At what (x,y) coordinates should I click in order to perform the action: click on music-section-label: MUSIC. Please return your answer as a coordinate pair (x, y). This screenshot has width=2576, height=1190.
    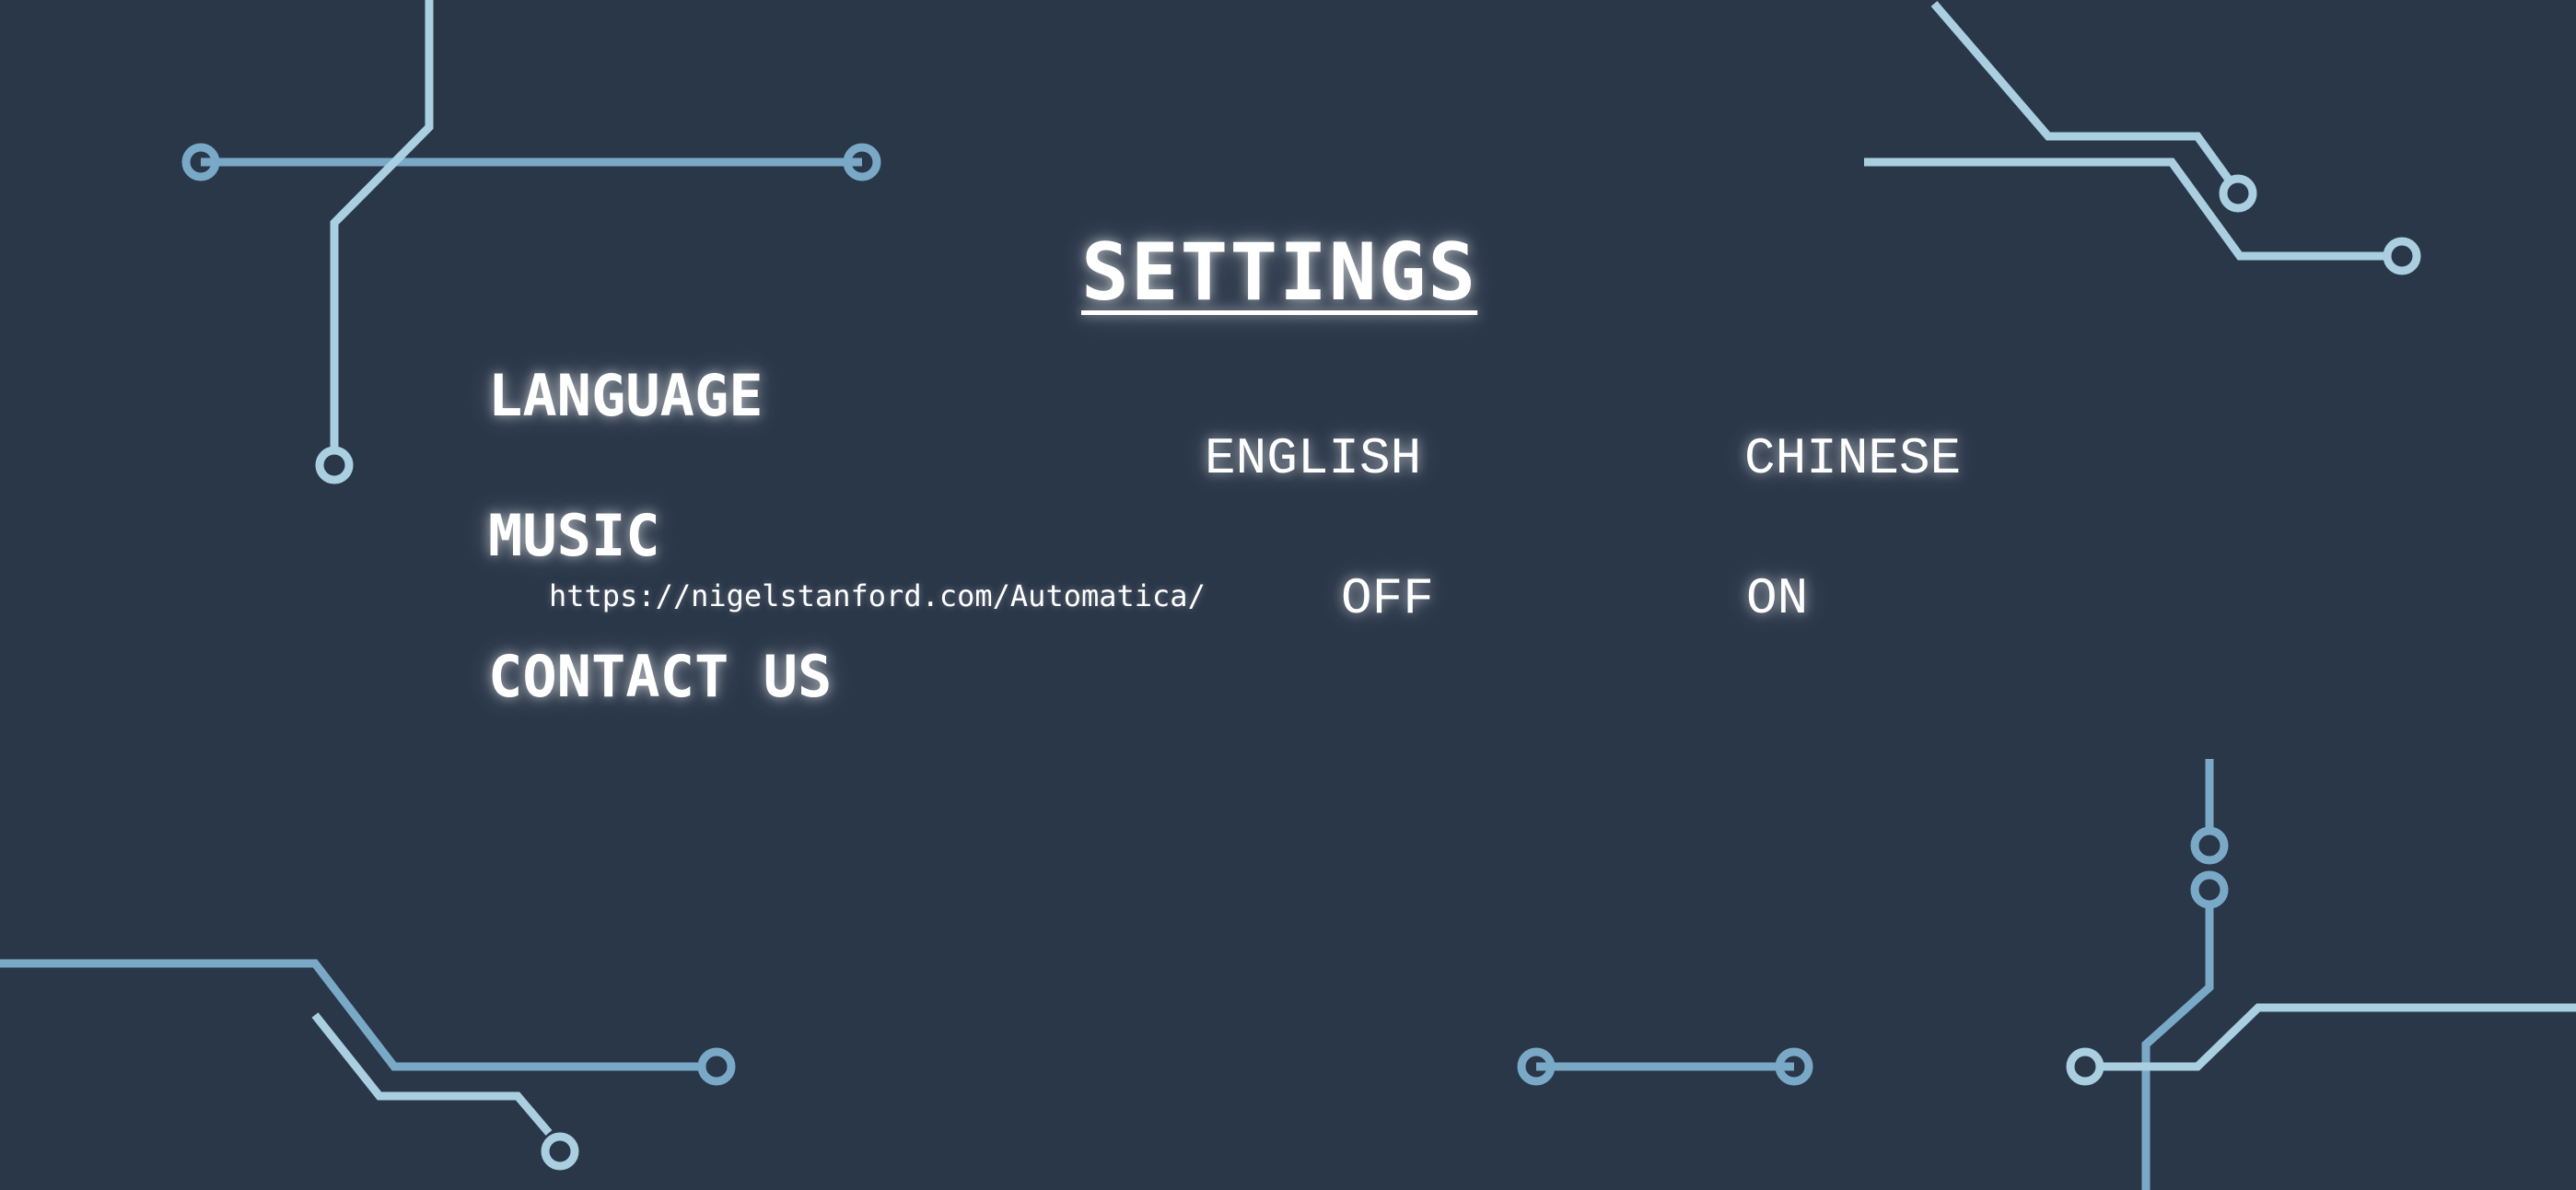
    Looking at the image, I should click on (574, 535).